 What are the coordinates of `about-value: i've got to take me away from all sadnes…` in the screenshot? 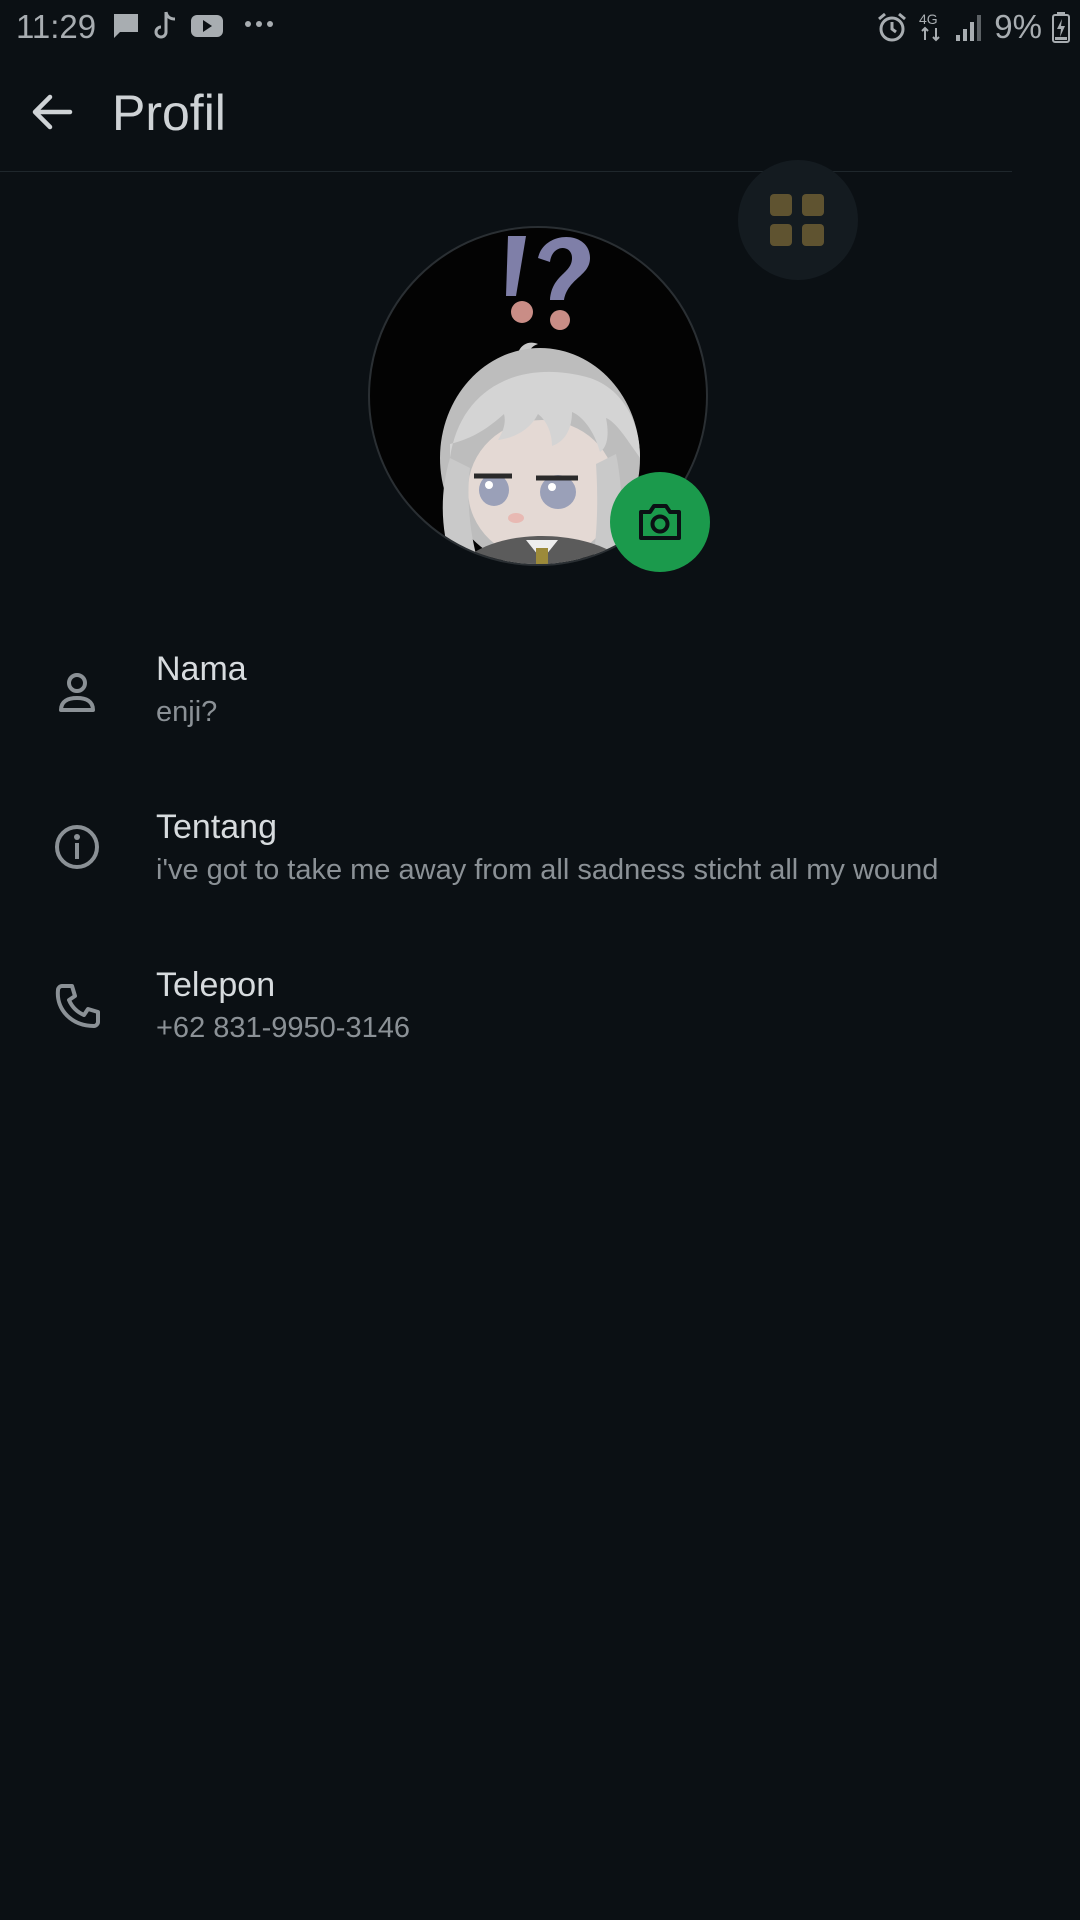 It's located at (547, 870).